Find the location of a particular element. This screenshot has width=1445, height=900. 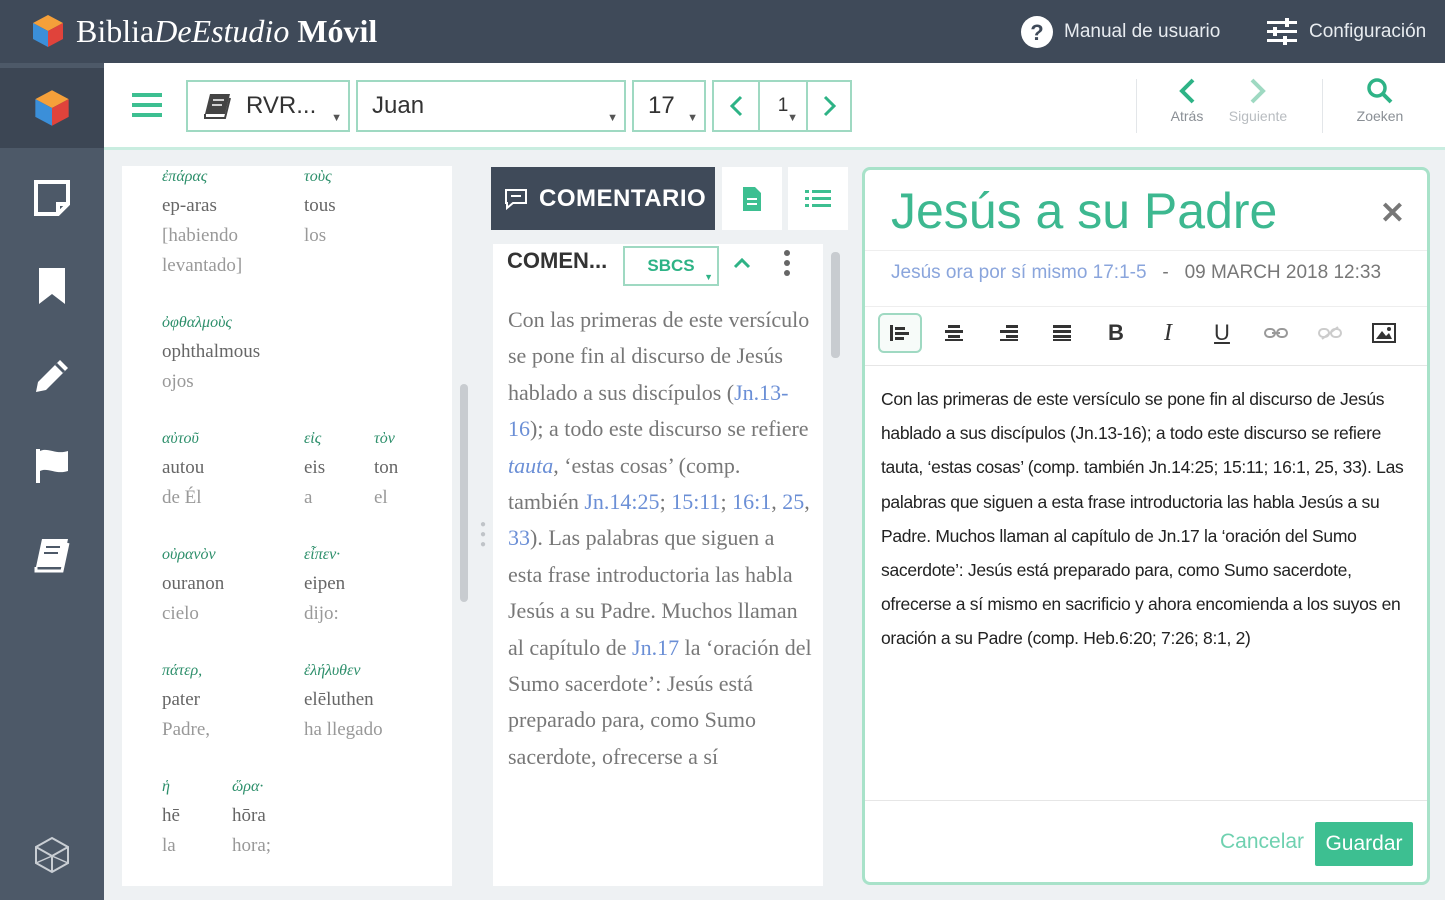

interlinear-scrollbar is located at coordinates (464, 493).